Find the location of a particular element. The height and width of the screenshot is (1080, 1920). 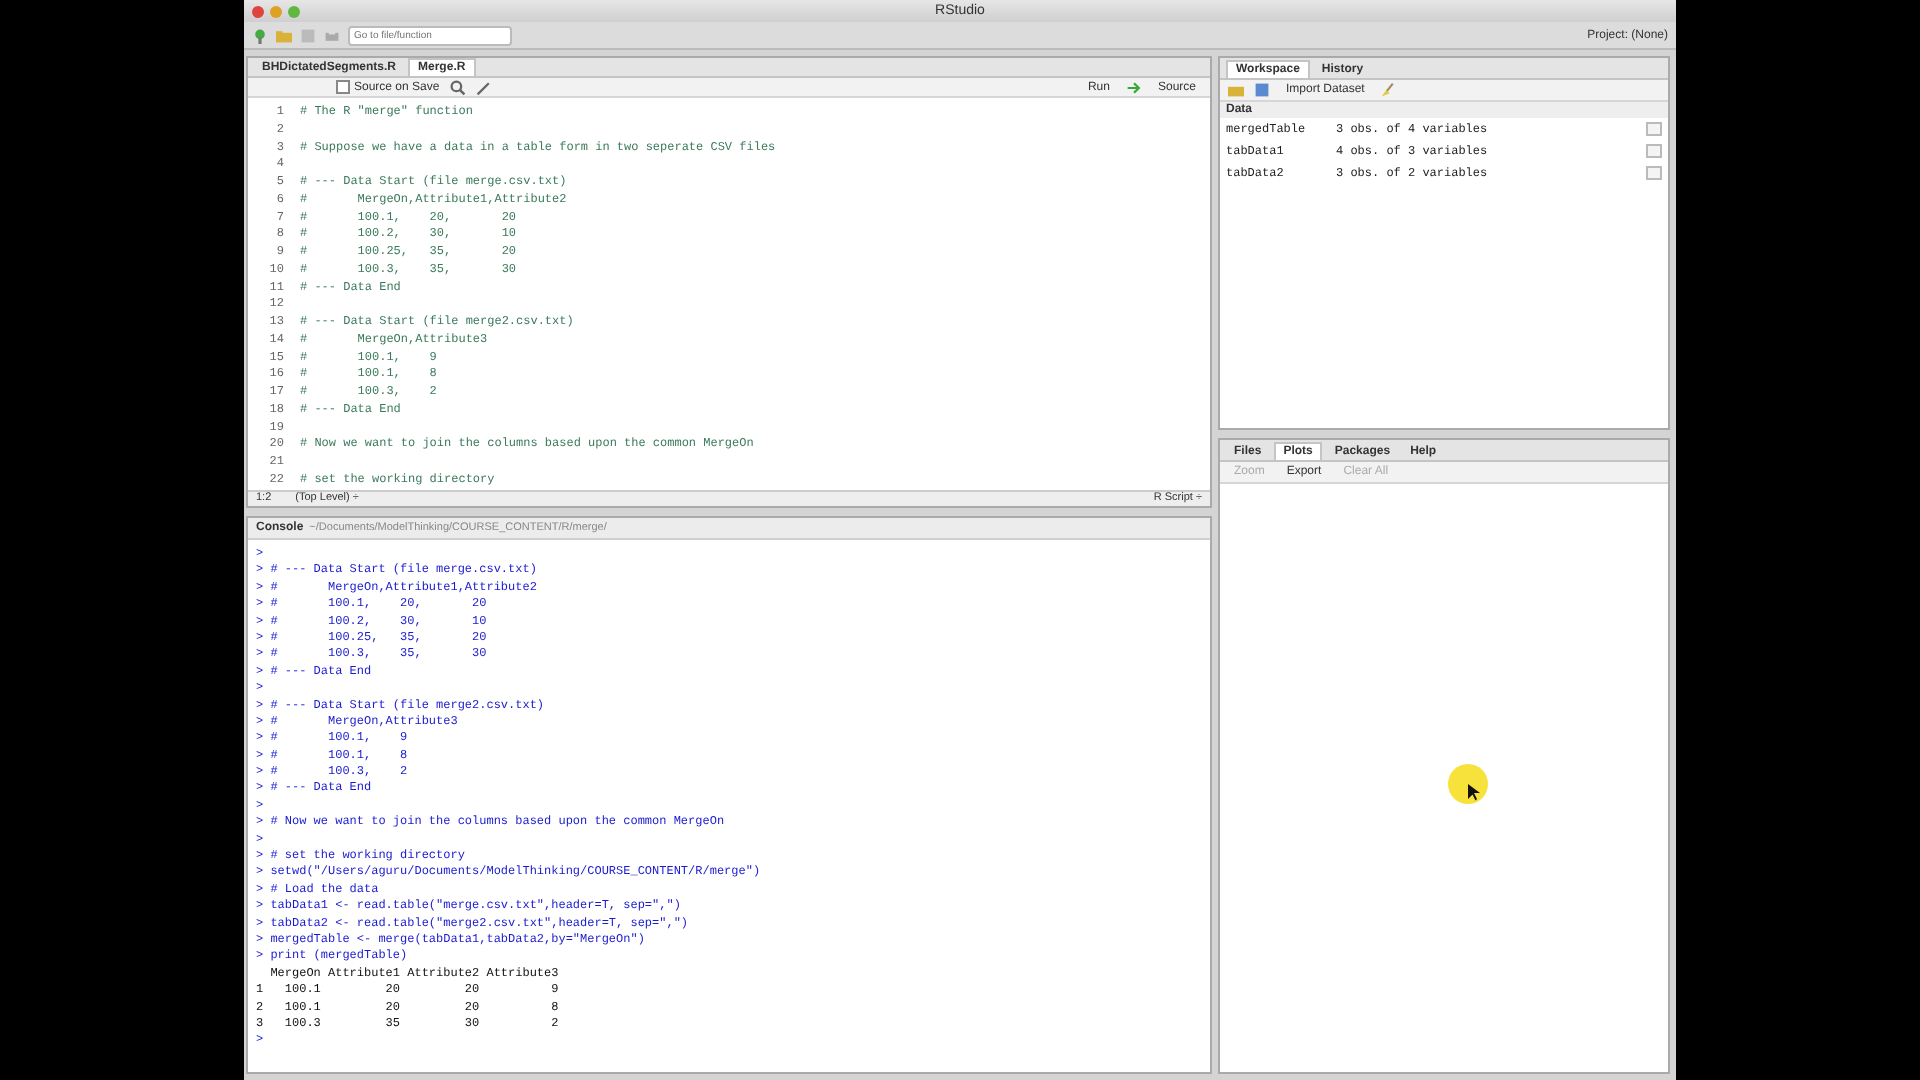

pointer-icon is located at coordinates (1474, 793).